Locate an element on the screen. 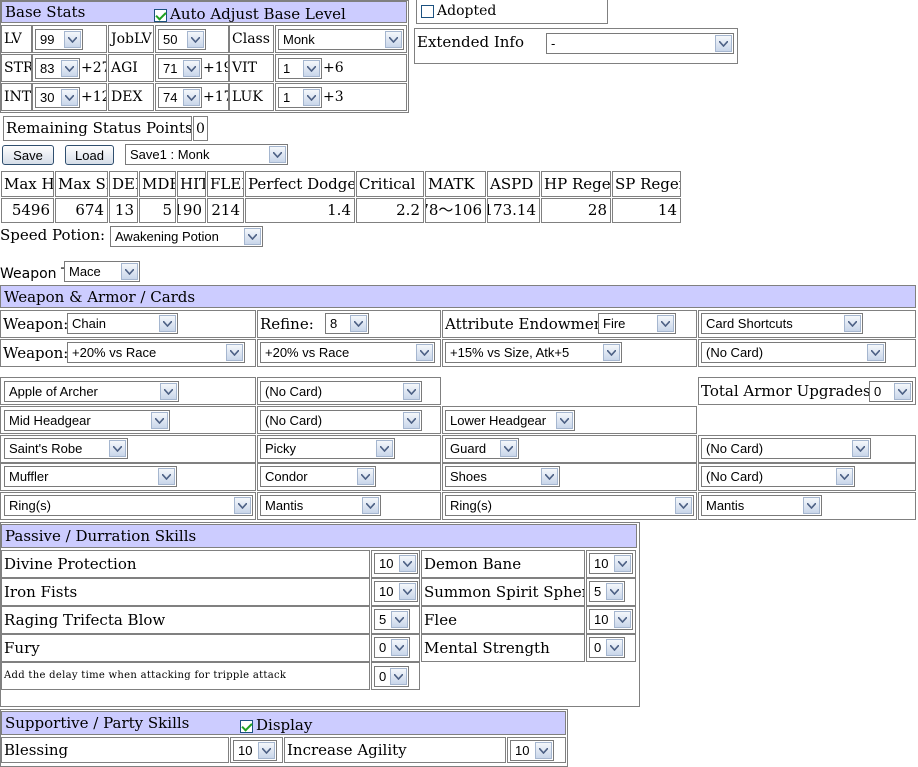 Image resolution: width=918 pixels, height=767 pixels. weapon-card3-select: +15% vs Size, Atk+5 is located at coordinates (533, 352).